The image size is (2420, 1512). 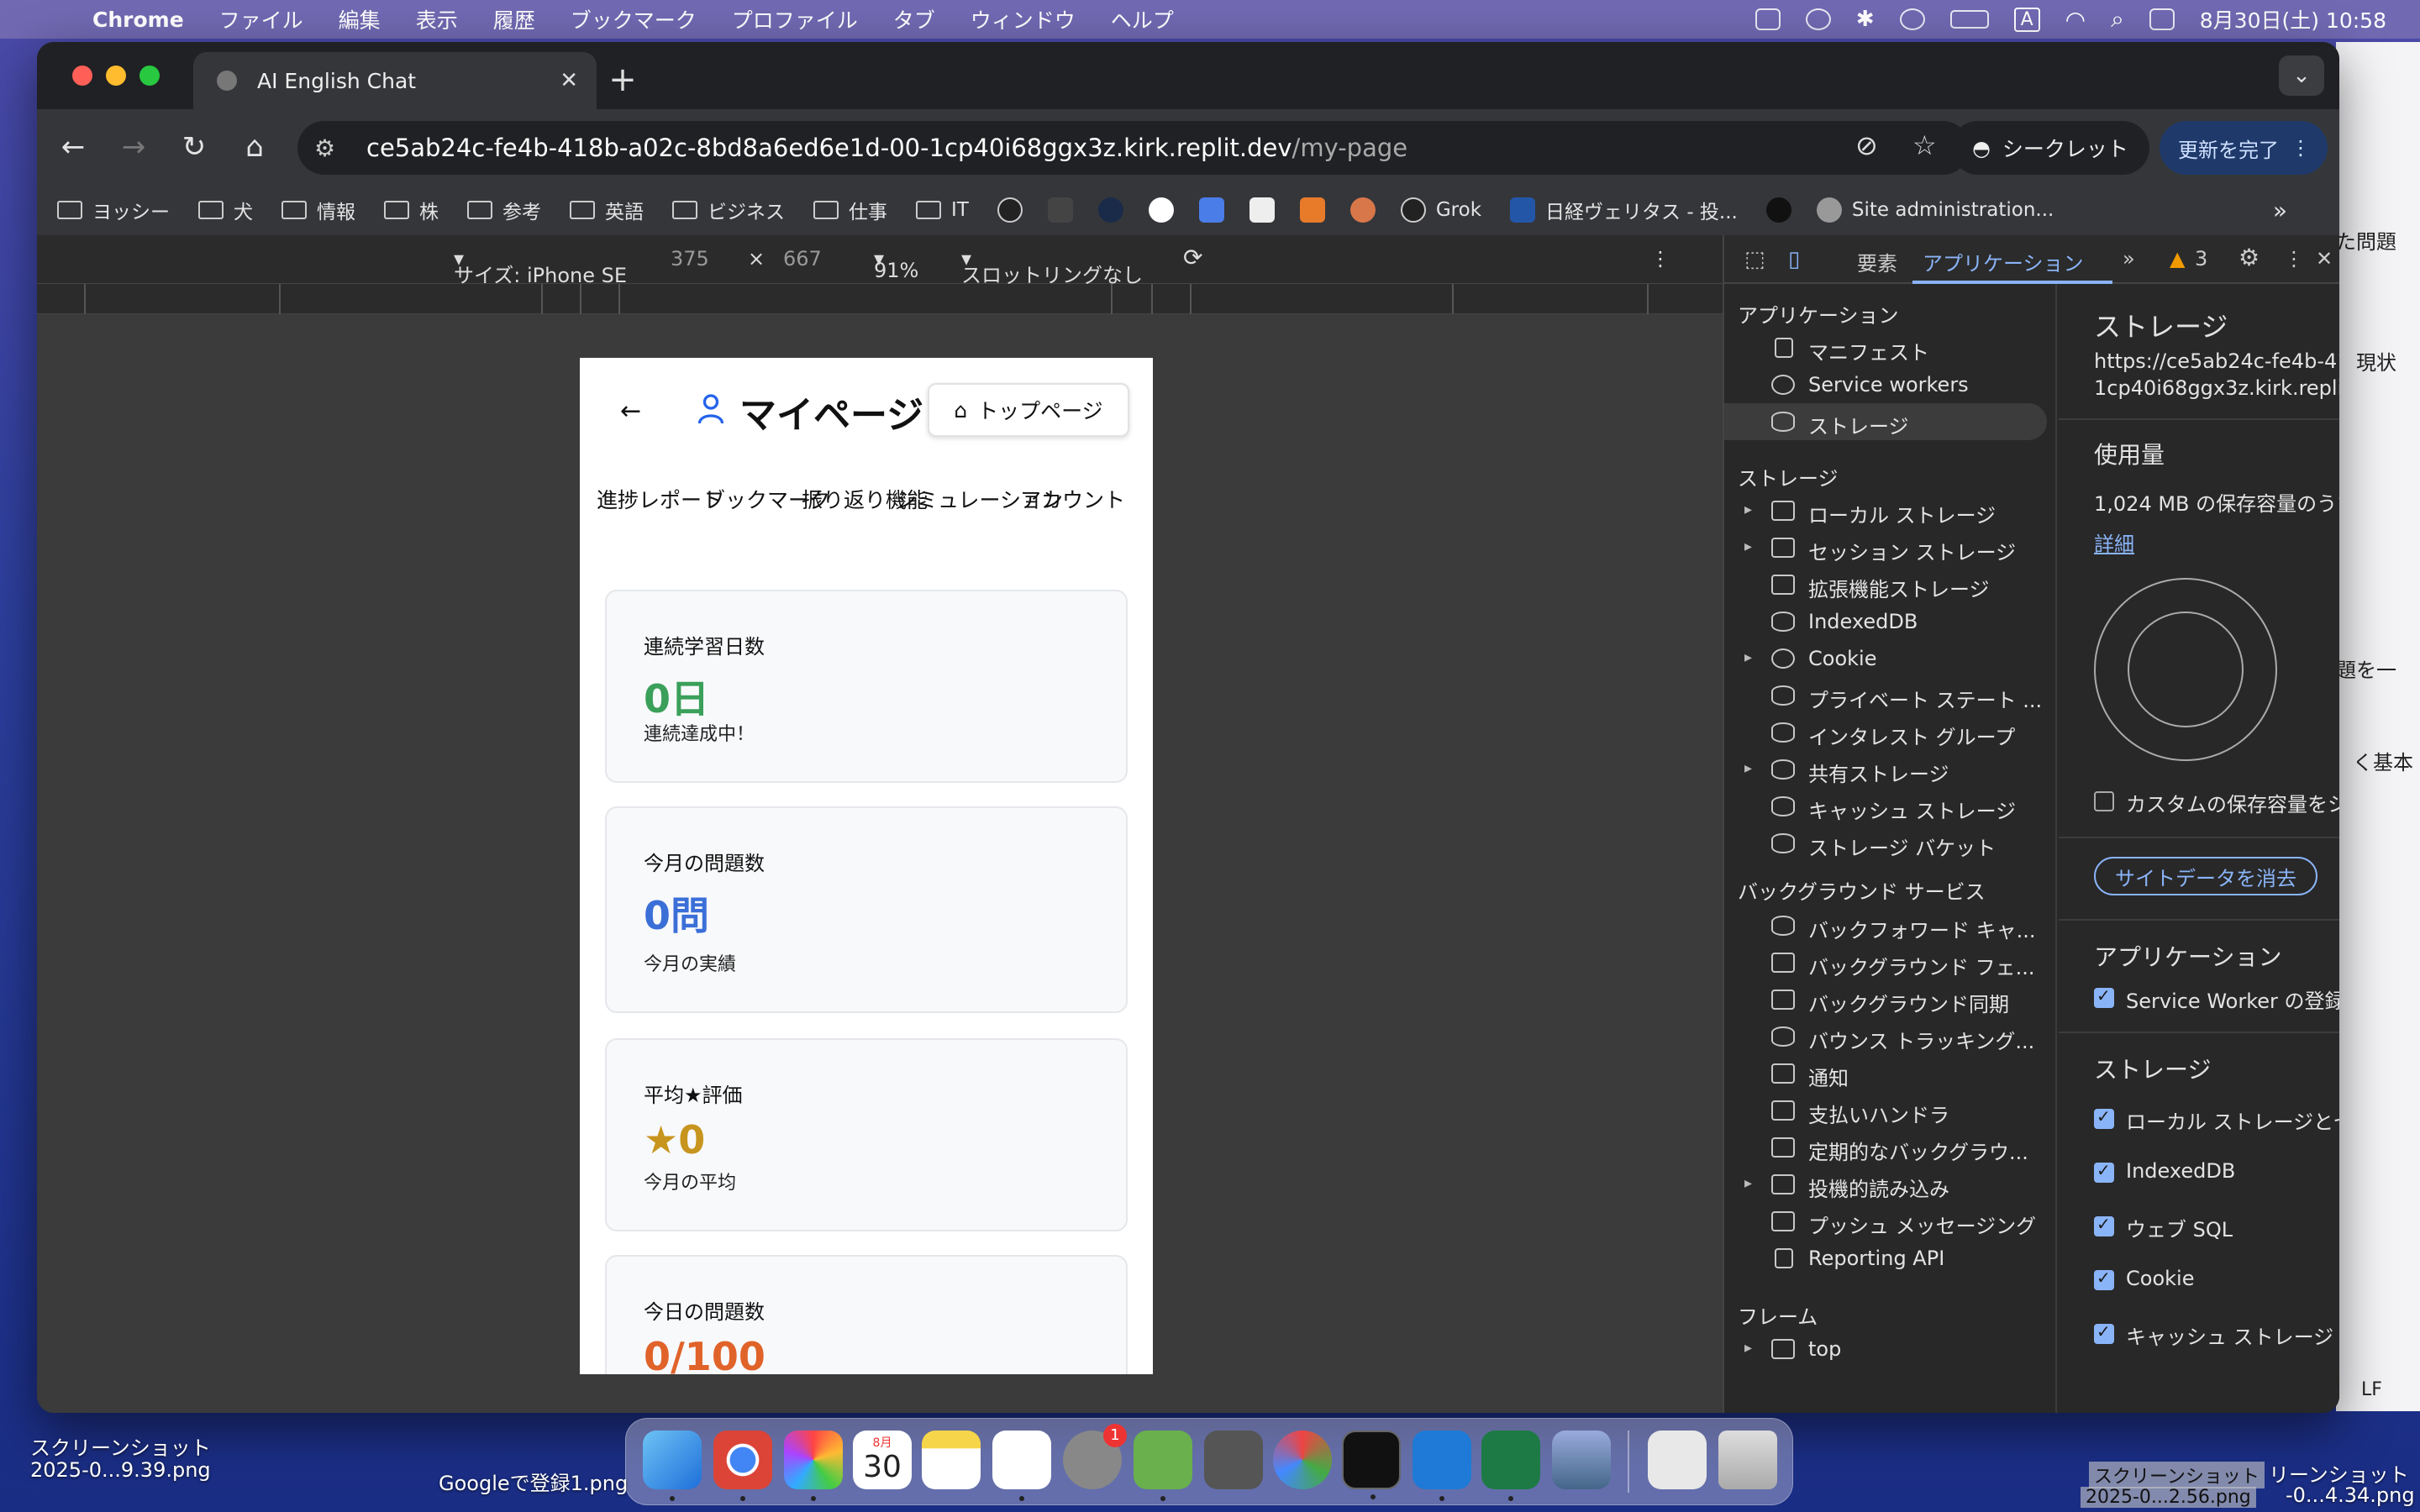 I want to click on device-height-input: 667, so click(x=802, y=258).